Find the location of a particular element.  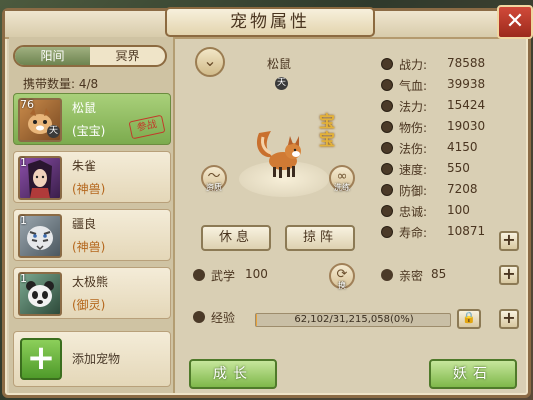

pet-name: 松鼠 is located at coordinates (84, 108).